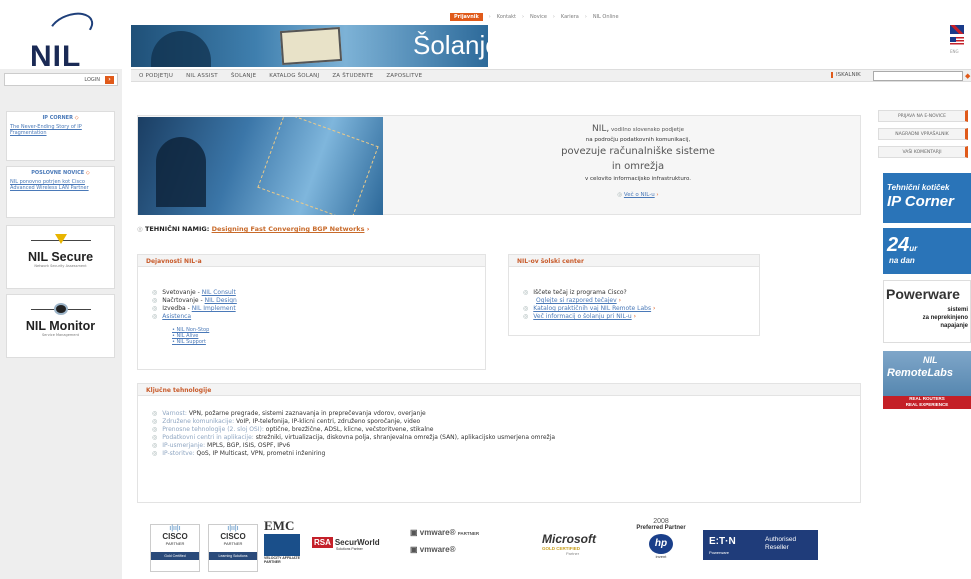 The height and width of the screenshot is (579, 971). What do you see at coordinates (661, 546) in the screenshot?
I see `hp-preferred-partner-logo: 2008 Preferred Partner hp invent` at bounding box center [661, 546].